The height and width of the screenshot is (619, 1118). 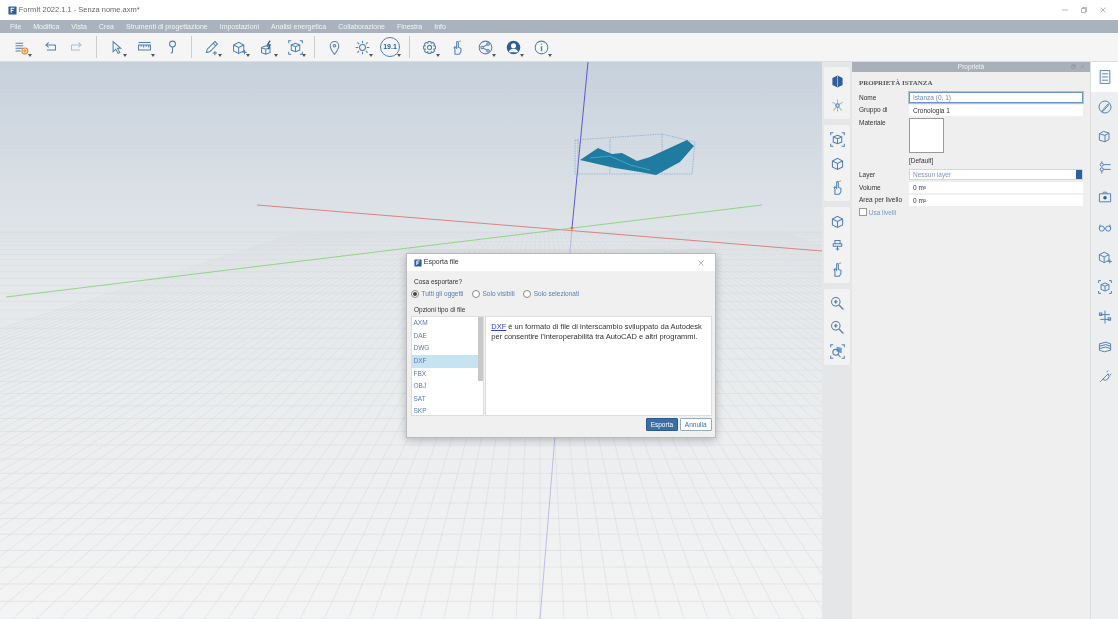 I want to click on cube-icon, so click(x=1104, y=257).